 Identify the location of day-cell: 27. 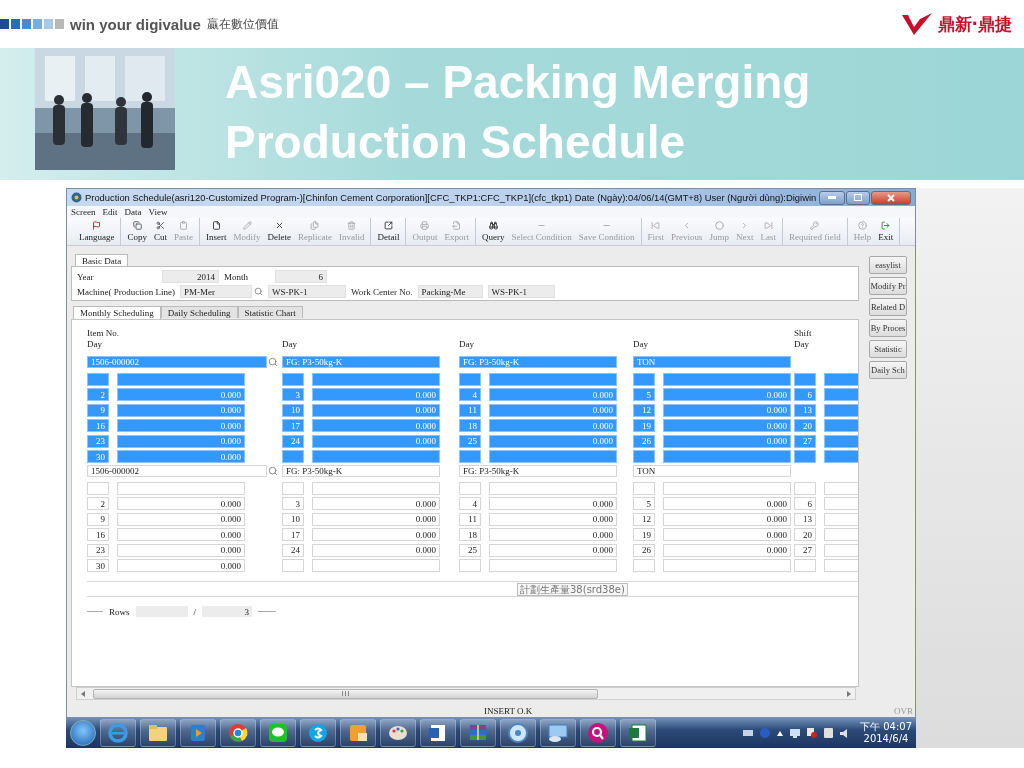
(805, 550).